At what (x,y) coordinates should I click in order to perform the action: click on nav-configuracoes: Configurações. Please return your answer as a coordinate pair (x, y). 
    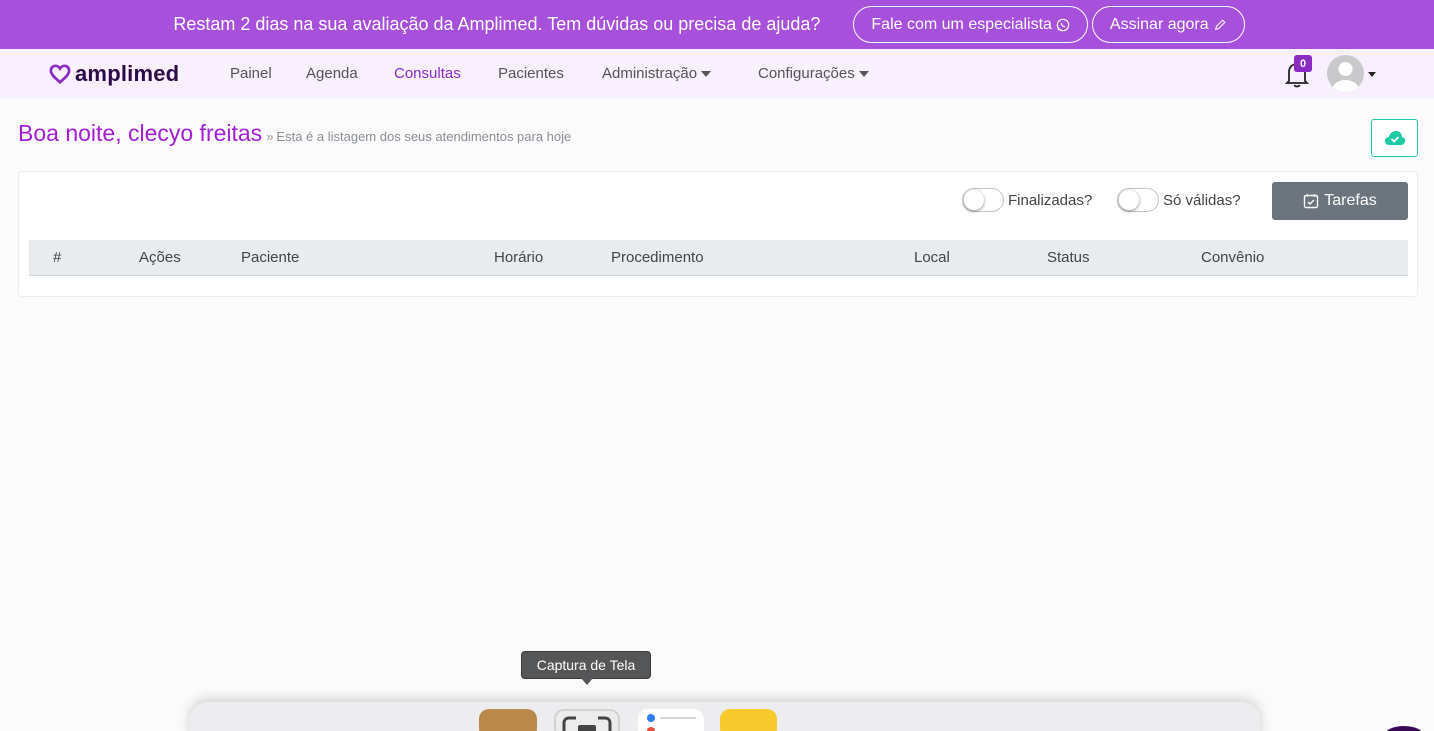
    Looking at the image, I should click on (813, 73).